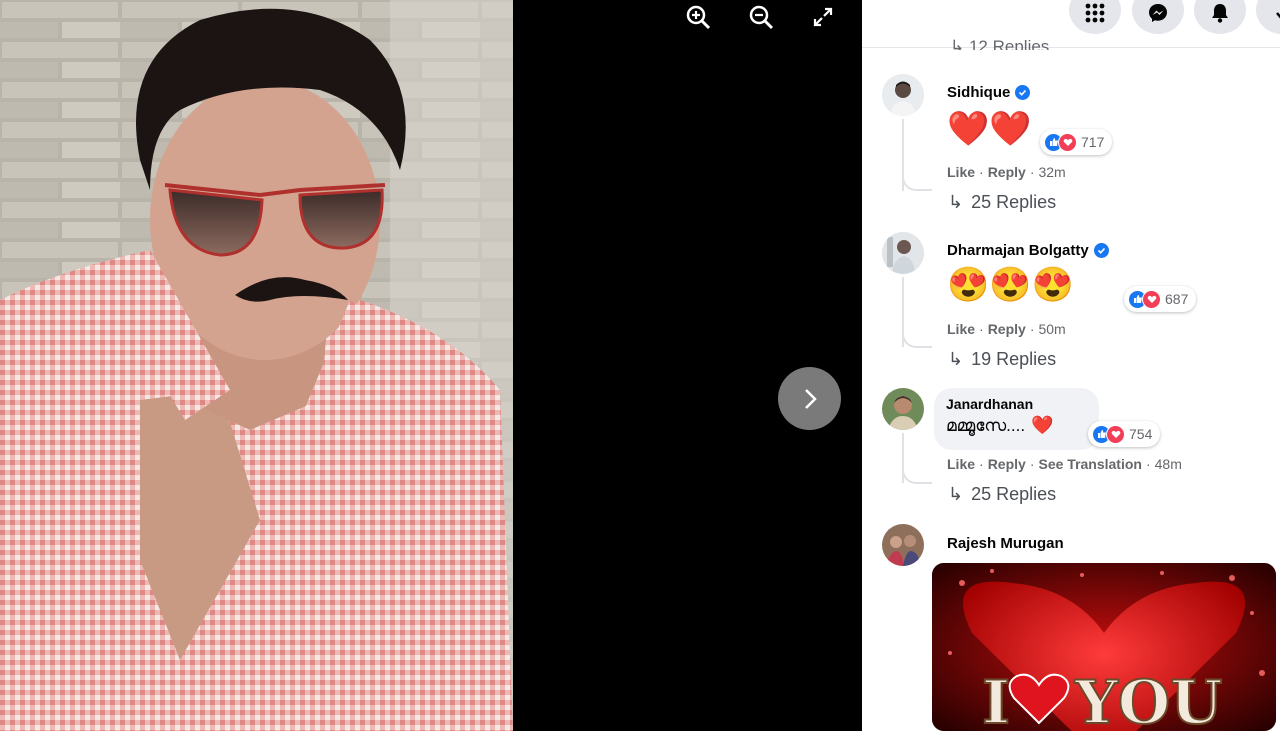 The image size is (1280, 731). I want to click on zoom-out-icon, so click(761, 17).